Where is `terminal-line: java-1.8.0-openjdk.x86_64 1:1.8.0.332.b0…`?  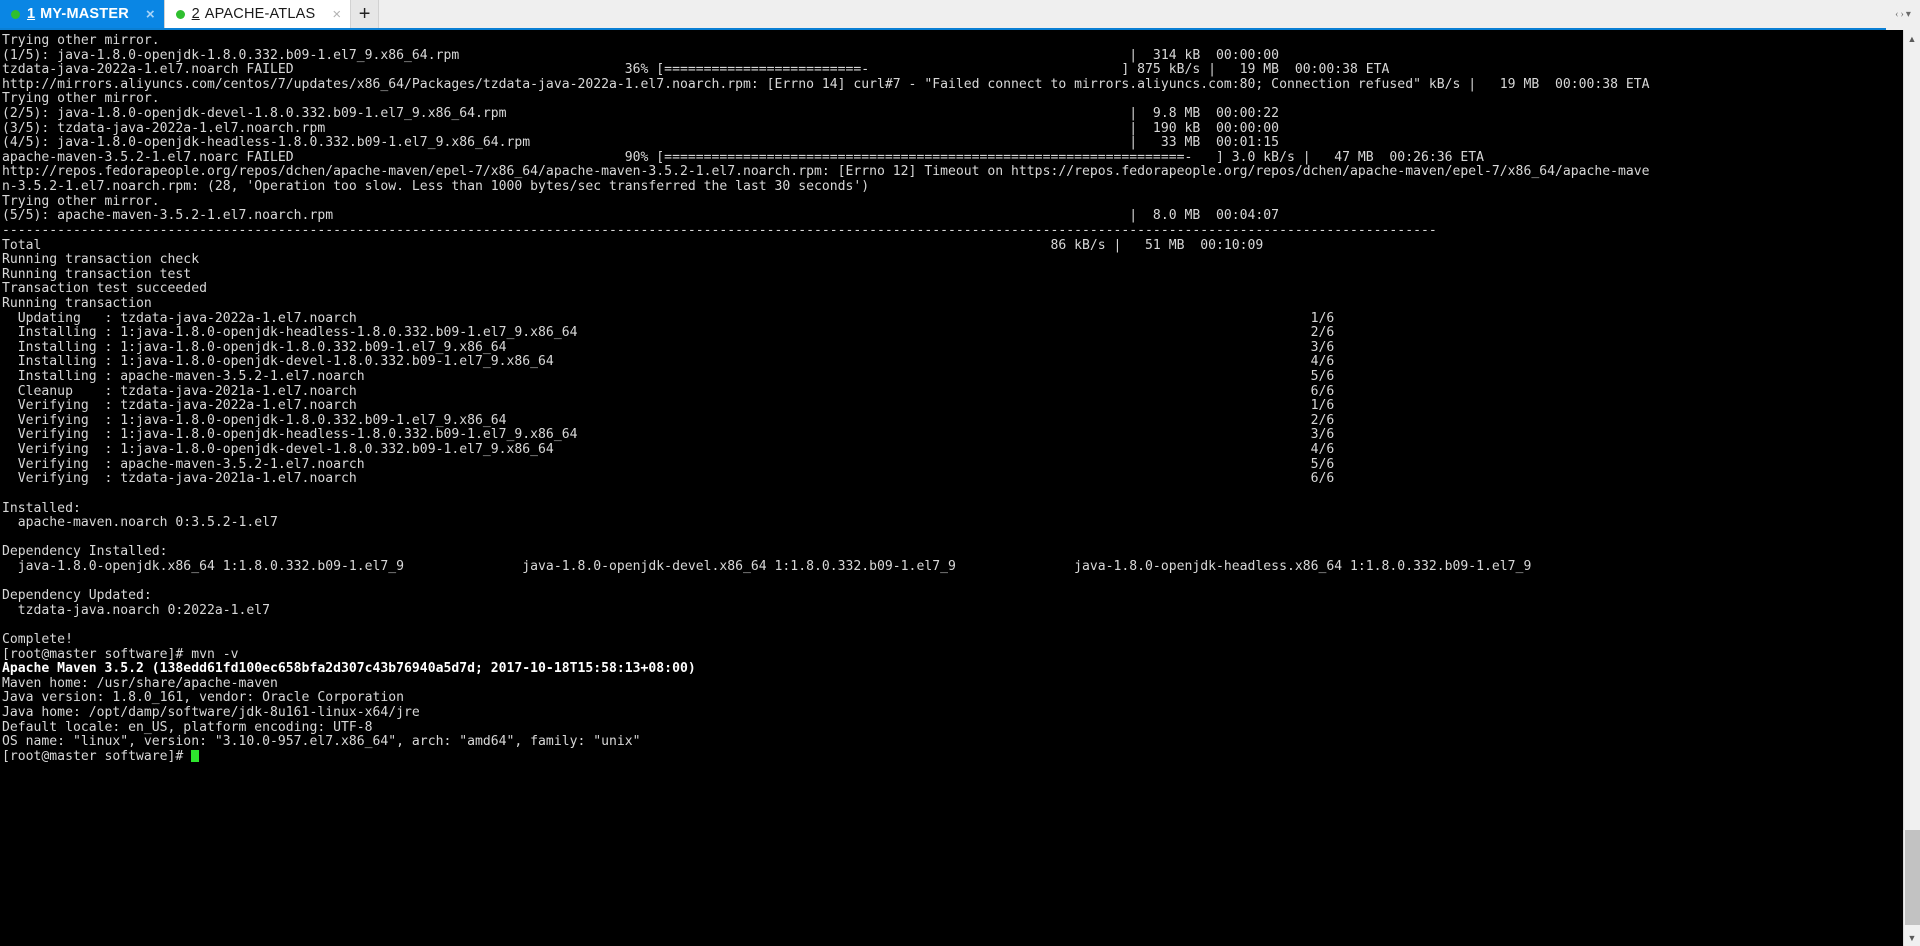
terminal-line: java-1.8.0-openjdk.x86_64 1:1.8.0.332.b0… is located at coordinates (767, 566).